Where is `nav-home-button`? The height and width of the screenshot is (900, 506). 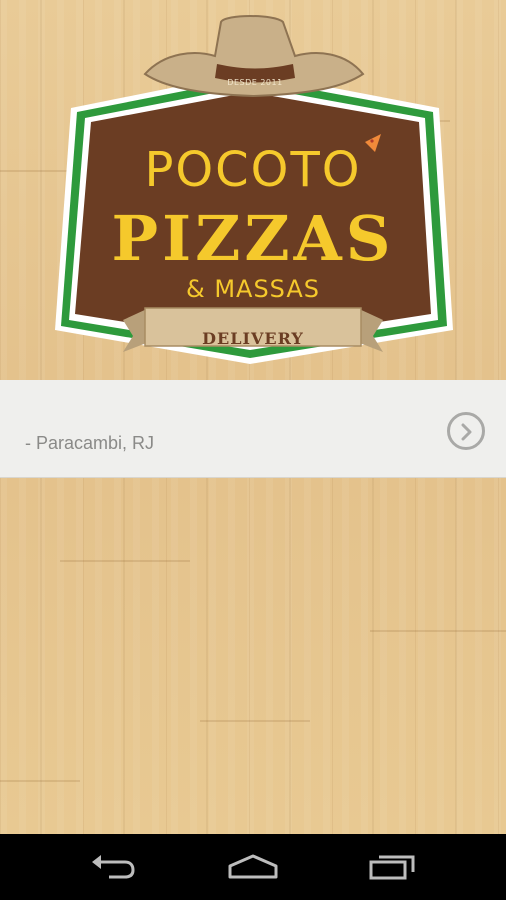
nav-home-button is located at coordinates (253, 867).